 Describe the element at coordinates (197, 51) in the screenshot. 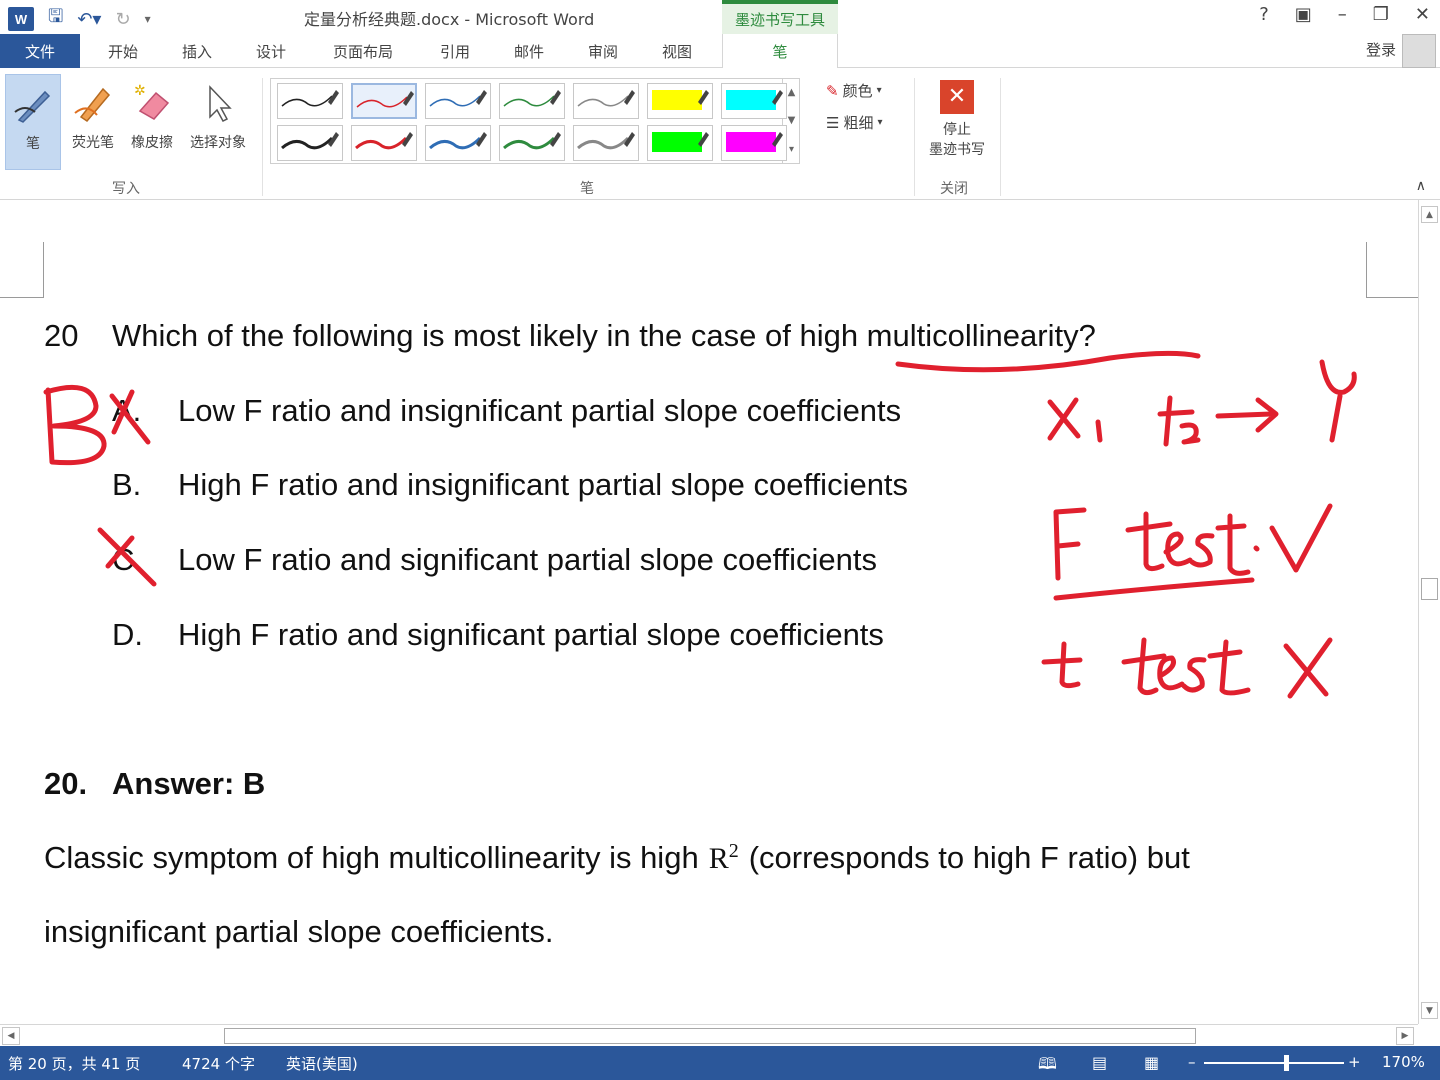

I see `tab-insert: 插入` at that location.